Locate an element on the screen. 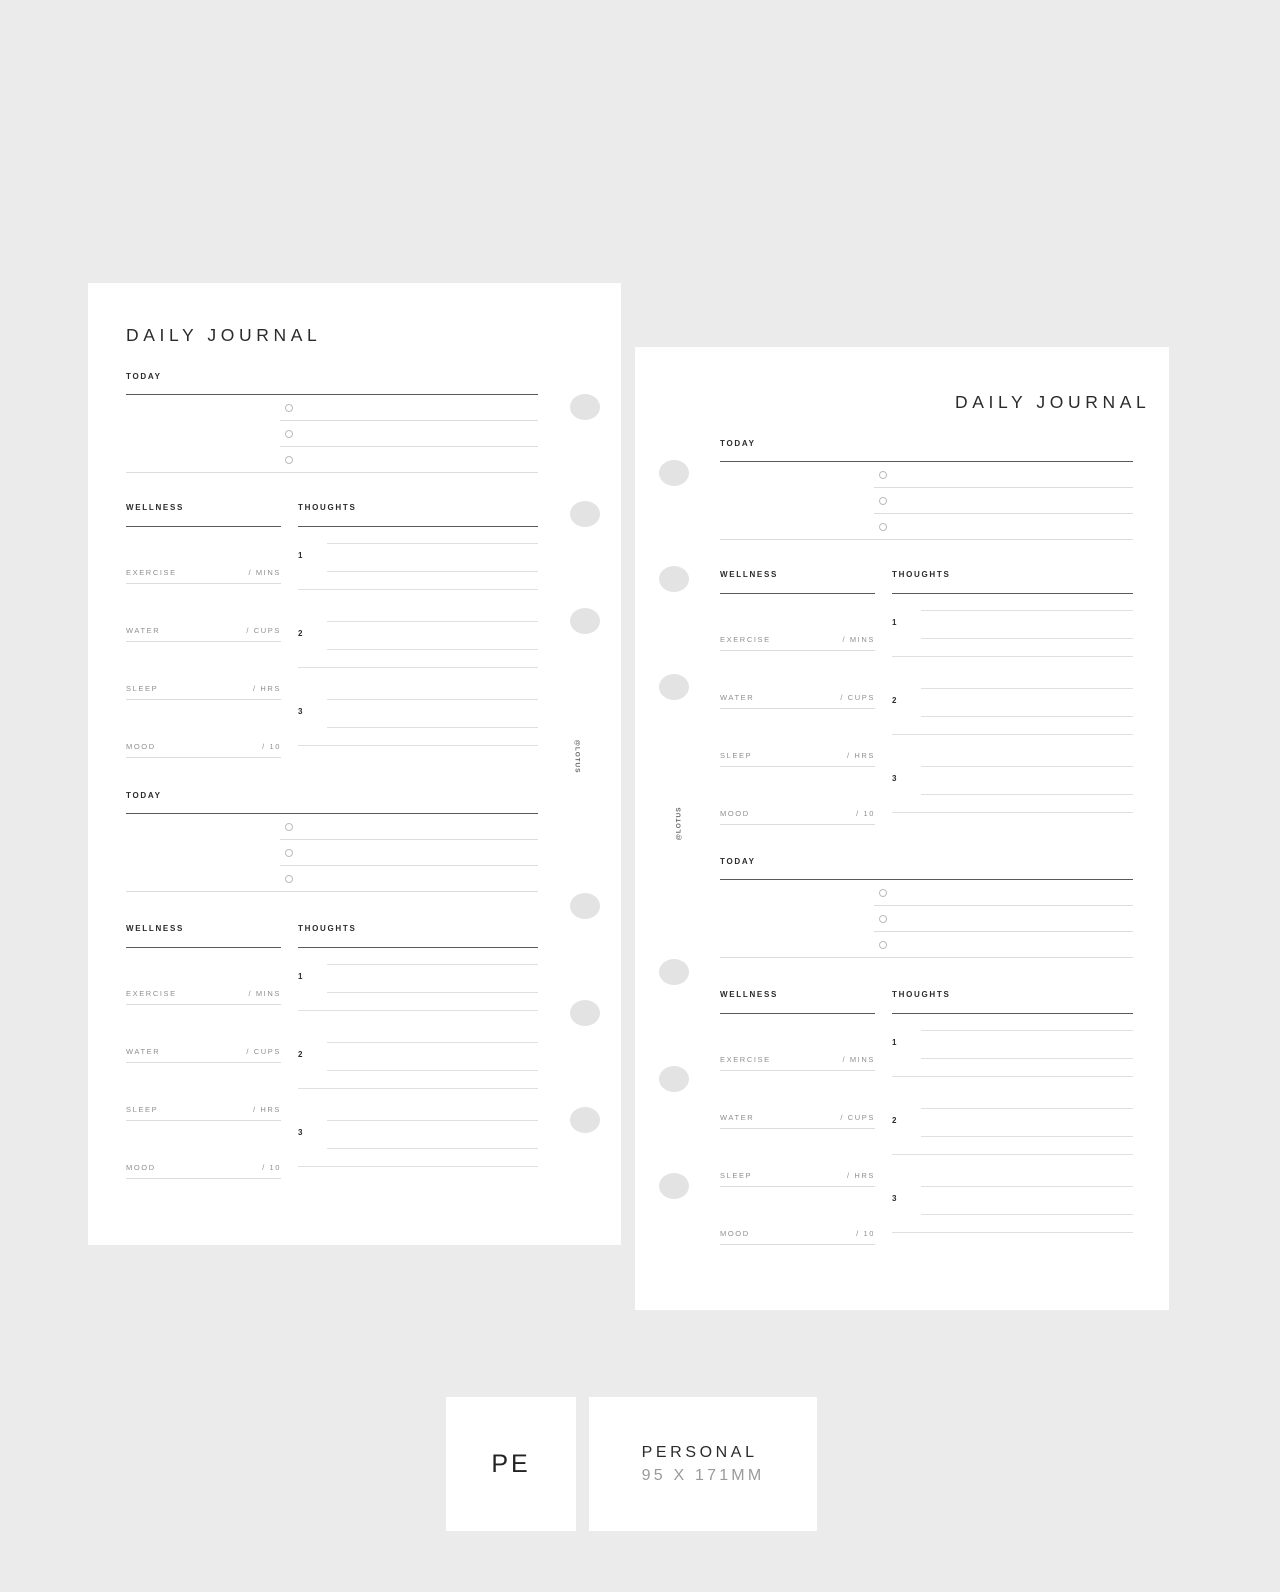 Image resolution: width=1280 pixels, height=1592 pixels. size-name-label: PERSONAL is located at coordinates (699, 1452).